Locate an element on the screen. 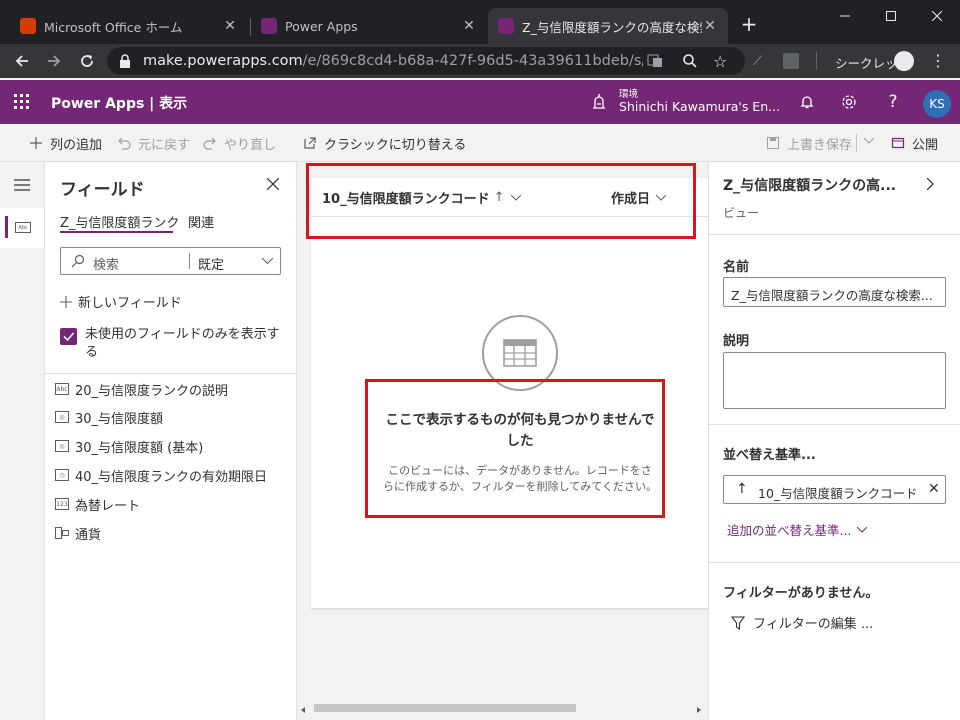 The image size is (960, 720). extension-icon: ⟋ is located at coordinates (757, 61).